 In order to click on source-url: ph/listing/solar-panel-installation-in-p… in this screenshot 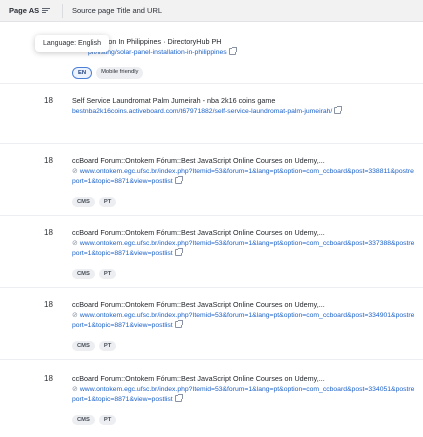, I will do `click(255, 52)`.